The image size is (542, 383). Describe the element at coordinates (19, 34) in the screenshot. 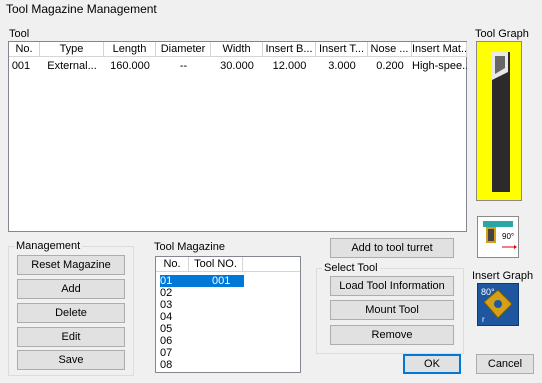

I see `tool-section-label: Tool` at that location.